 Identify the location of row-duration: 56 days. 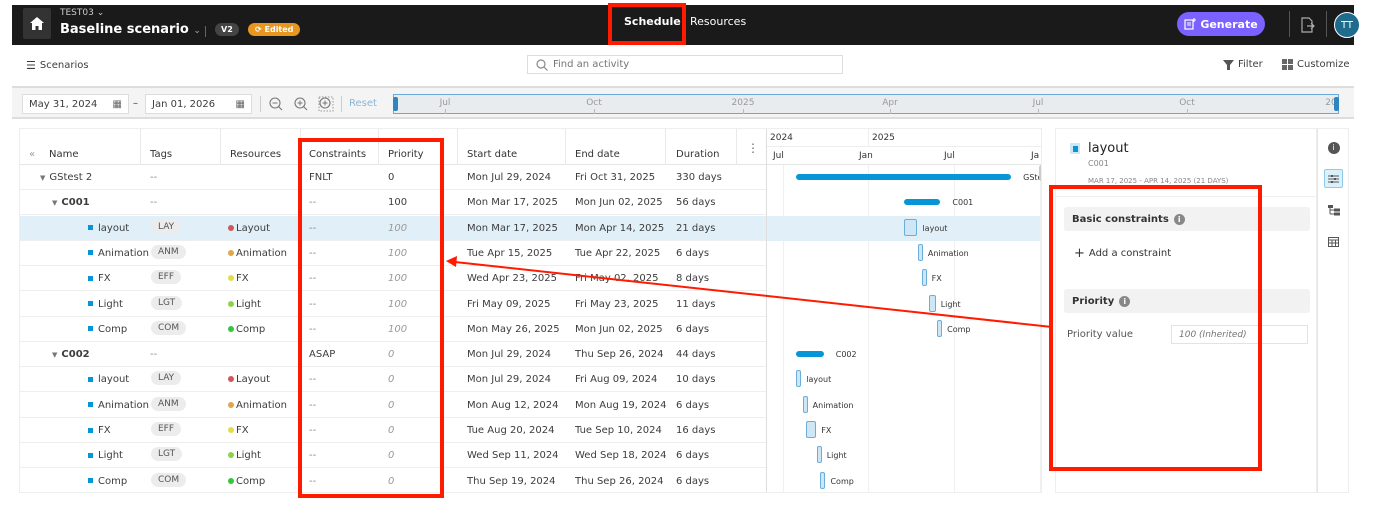
(696, 202).